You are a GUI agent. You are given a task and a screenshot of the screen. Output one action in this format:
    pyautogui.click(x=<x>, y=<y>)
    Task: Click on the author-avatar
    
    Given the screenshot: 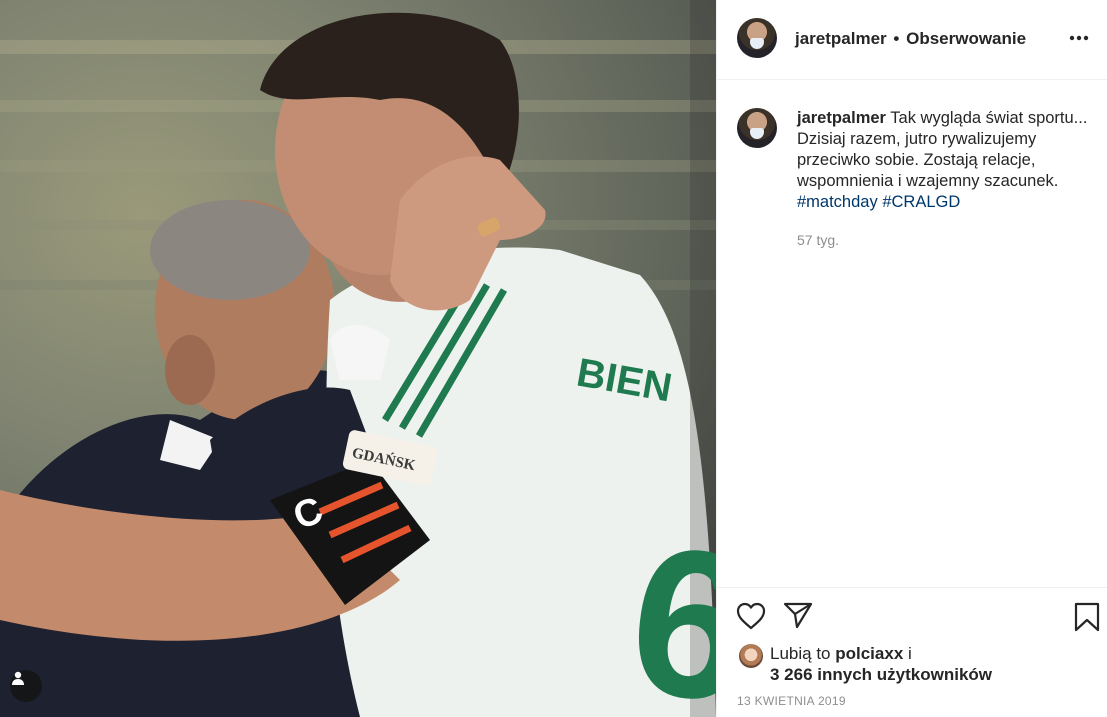 What is the action you would take?
    pyautogui.click(x=757, y=38)
    